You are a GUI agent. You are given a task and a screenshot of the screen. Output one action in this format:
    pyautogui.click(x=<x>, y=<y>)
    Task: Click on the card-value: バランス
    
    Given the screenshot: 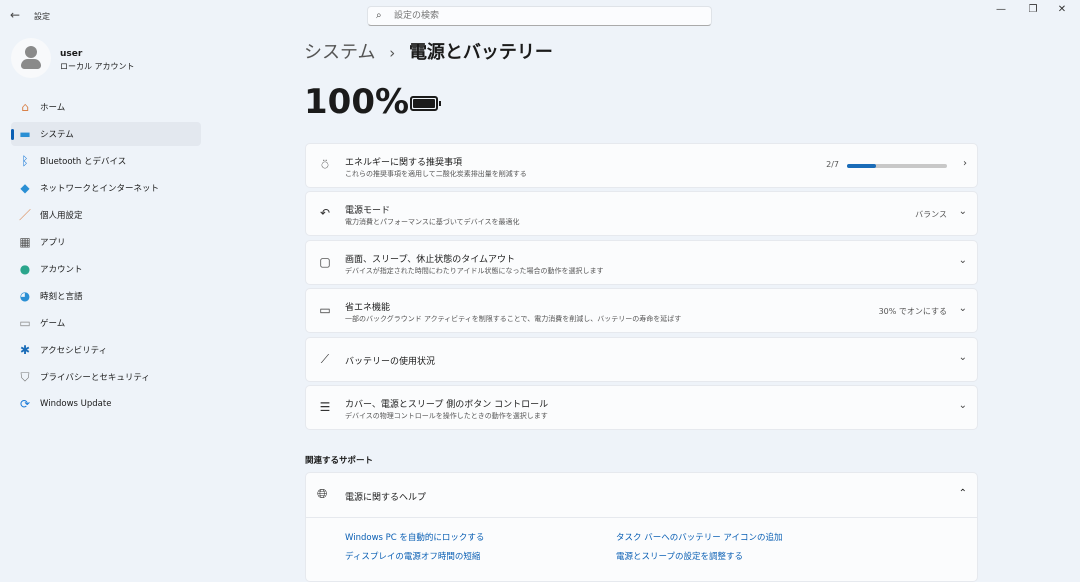 What is the action you would take?
    pyautogui.click(x=931, y=214)
    